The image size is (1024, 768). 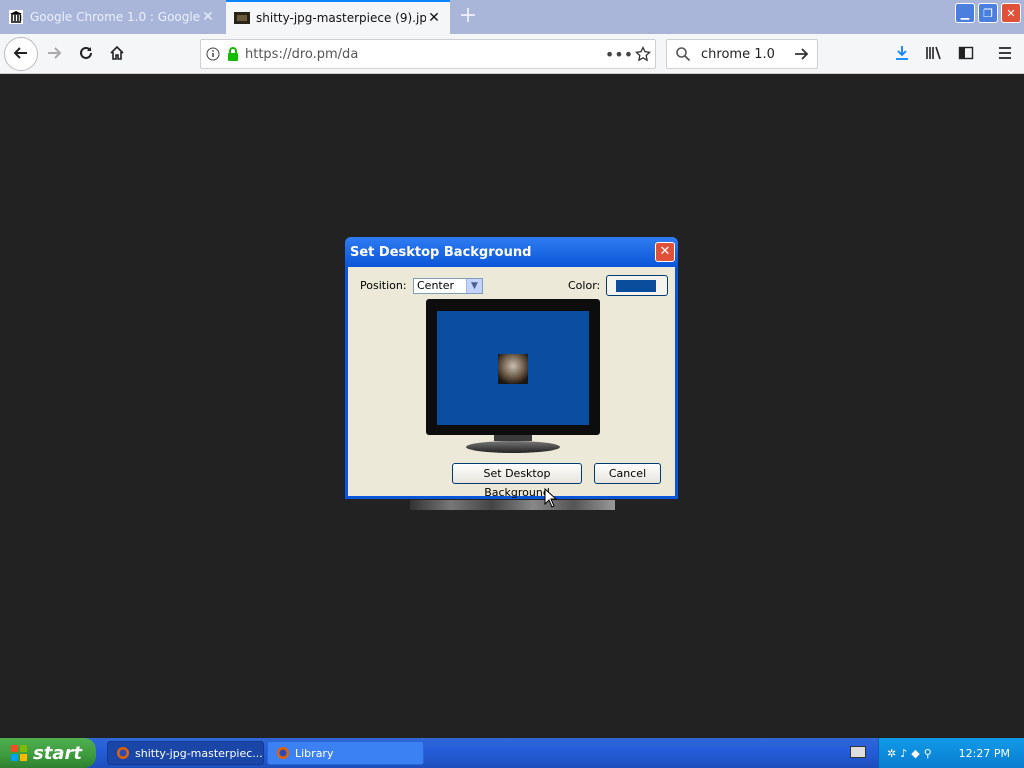 What do you see at coordinates (383, 285) in the screenshot?
I see `position-label: Position:` at bounding box center [383, 285].